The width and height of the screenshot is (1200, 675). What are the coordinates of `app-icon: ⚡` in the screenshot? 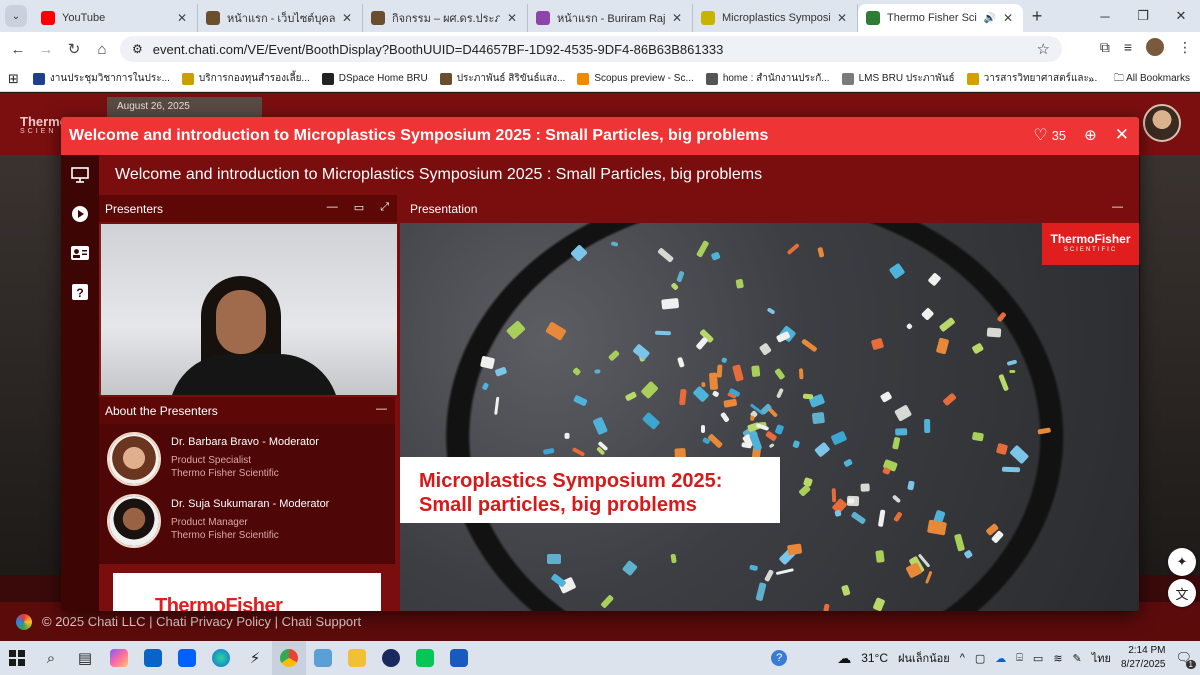 It's located at (255, 658).